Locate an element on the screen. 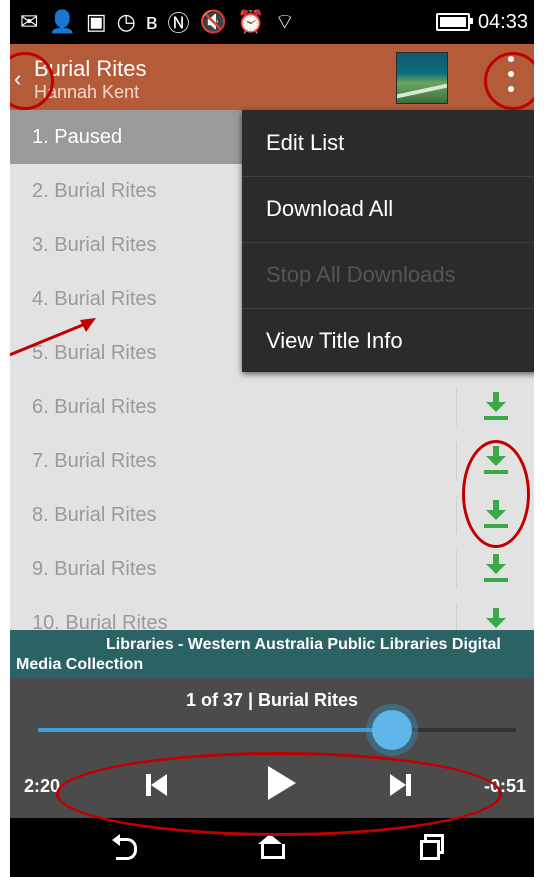 The image size is (544, 877). mute-icon: 🔇 is located at coordinates (213, 21).